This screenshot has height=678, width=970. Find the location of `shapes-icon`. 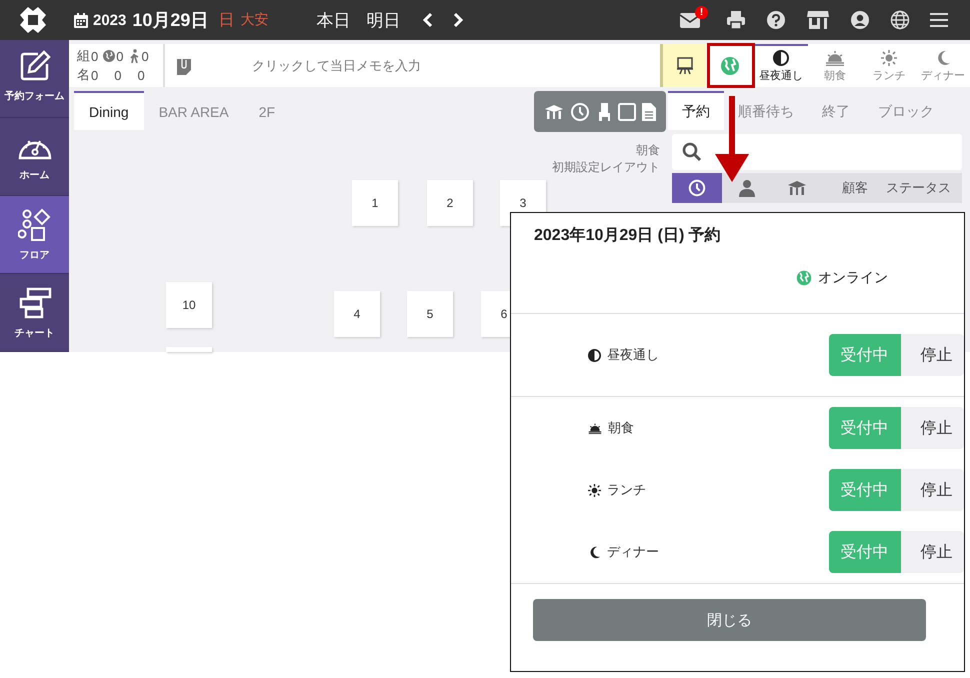

shapes-icon is located at coordinates (35, 225).